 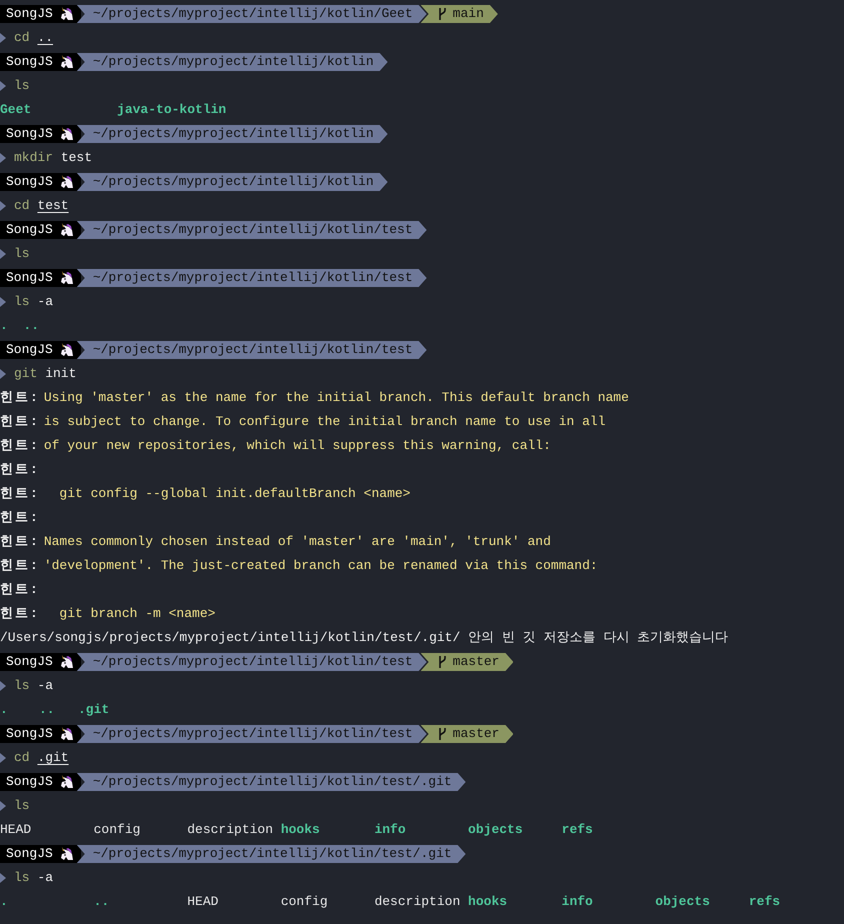 I want to click on hint-text: git branch -m <name>, so click(x=137, y=614).